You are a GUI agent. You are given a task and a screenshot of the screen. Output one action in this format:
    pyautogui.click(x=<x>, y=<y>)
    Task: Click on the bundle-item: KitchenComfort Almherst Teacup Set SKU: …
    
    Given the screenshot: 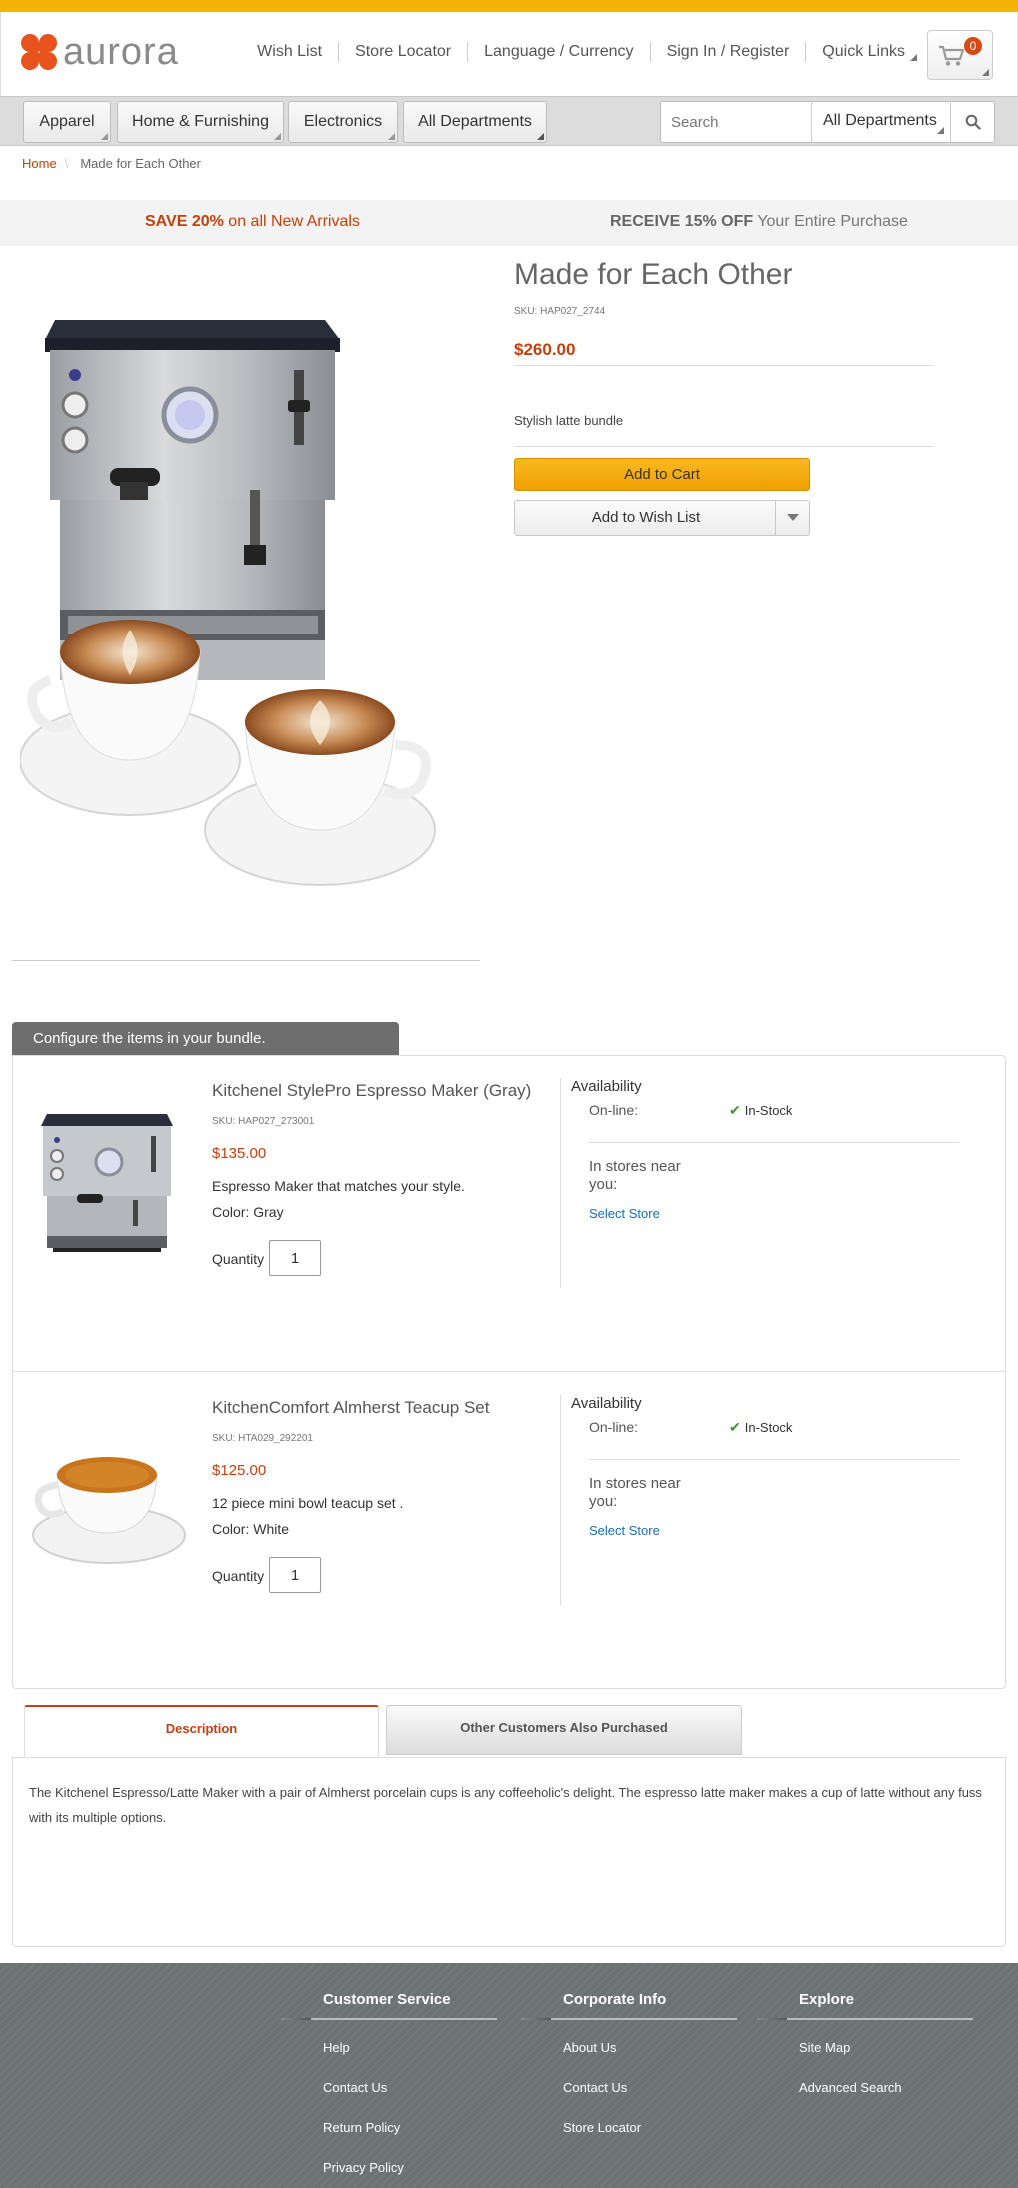 What is the action you would take?
    pyautogui.click(x=509, y=1531)
    